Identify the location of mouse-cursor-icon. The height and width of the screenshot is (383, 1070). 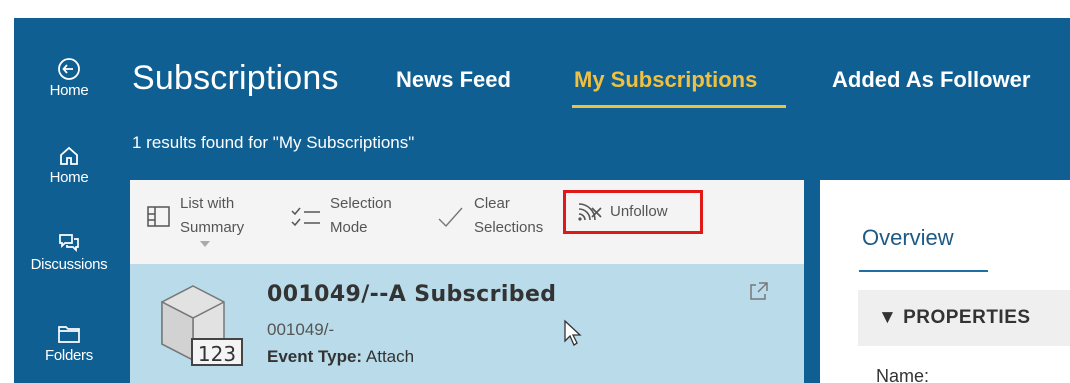
(573, 332).